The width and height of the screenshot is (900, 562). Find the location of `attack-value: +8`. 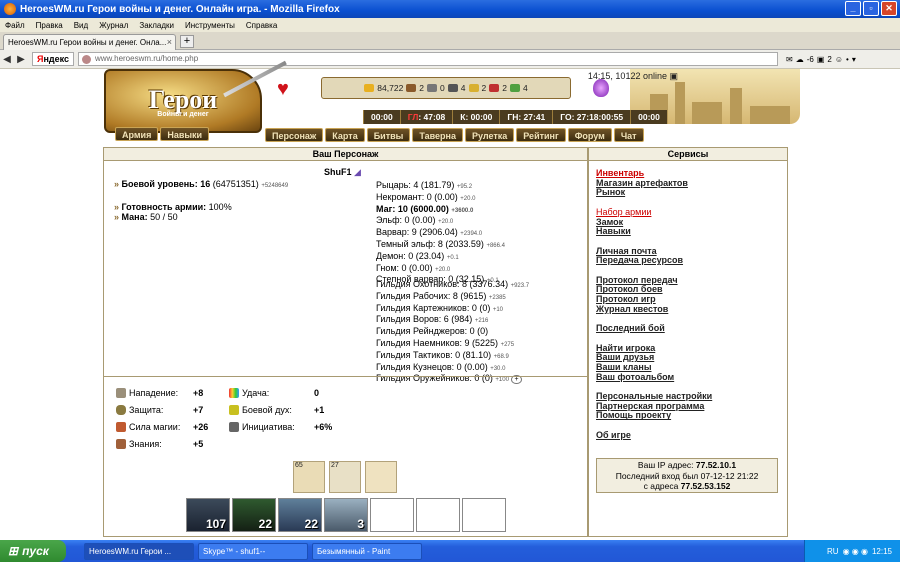

attack-value: +8 is located at coordinates (198, 393).